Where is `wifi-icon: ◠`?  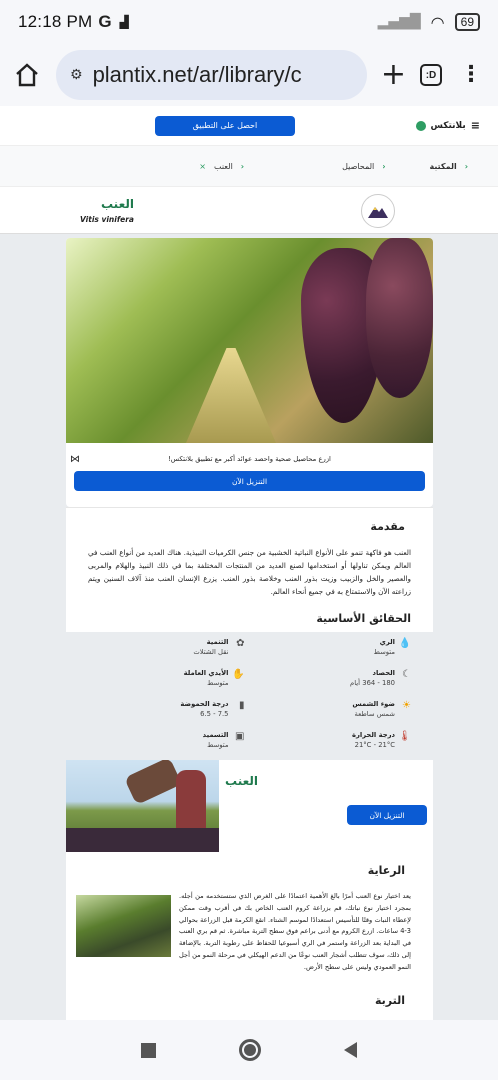
wifi-icon: ◠ is located at coordinates (437, 22).